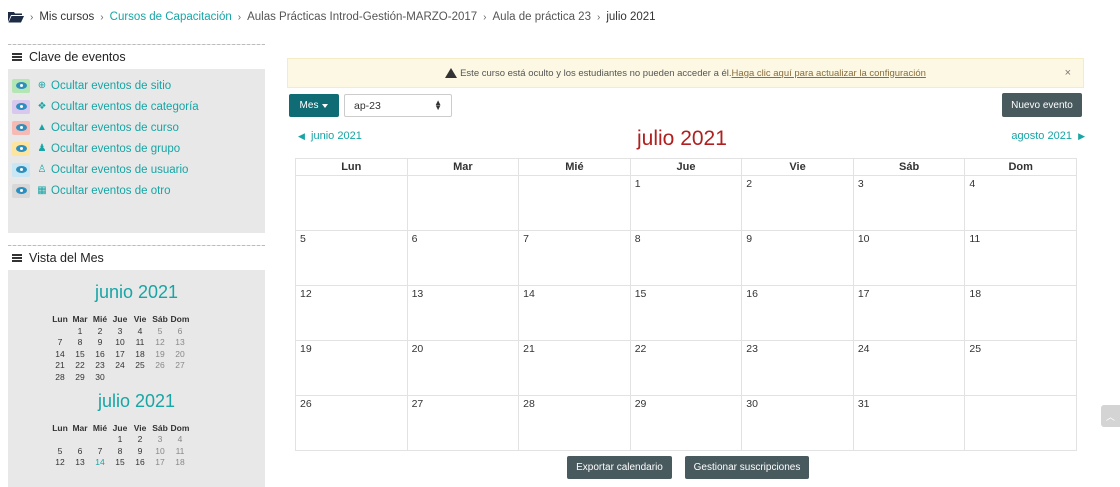 The width and height of the screenshot is (1120, 487). What do you see at coordinates (909, 368) in the screenshot?
I see `calendar-day-cell: 24` at bounding box center [909, 368].